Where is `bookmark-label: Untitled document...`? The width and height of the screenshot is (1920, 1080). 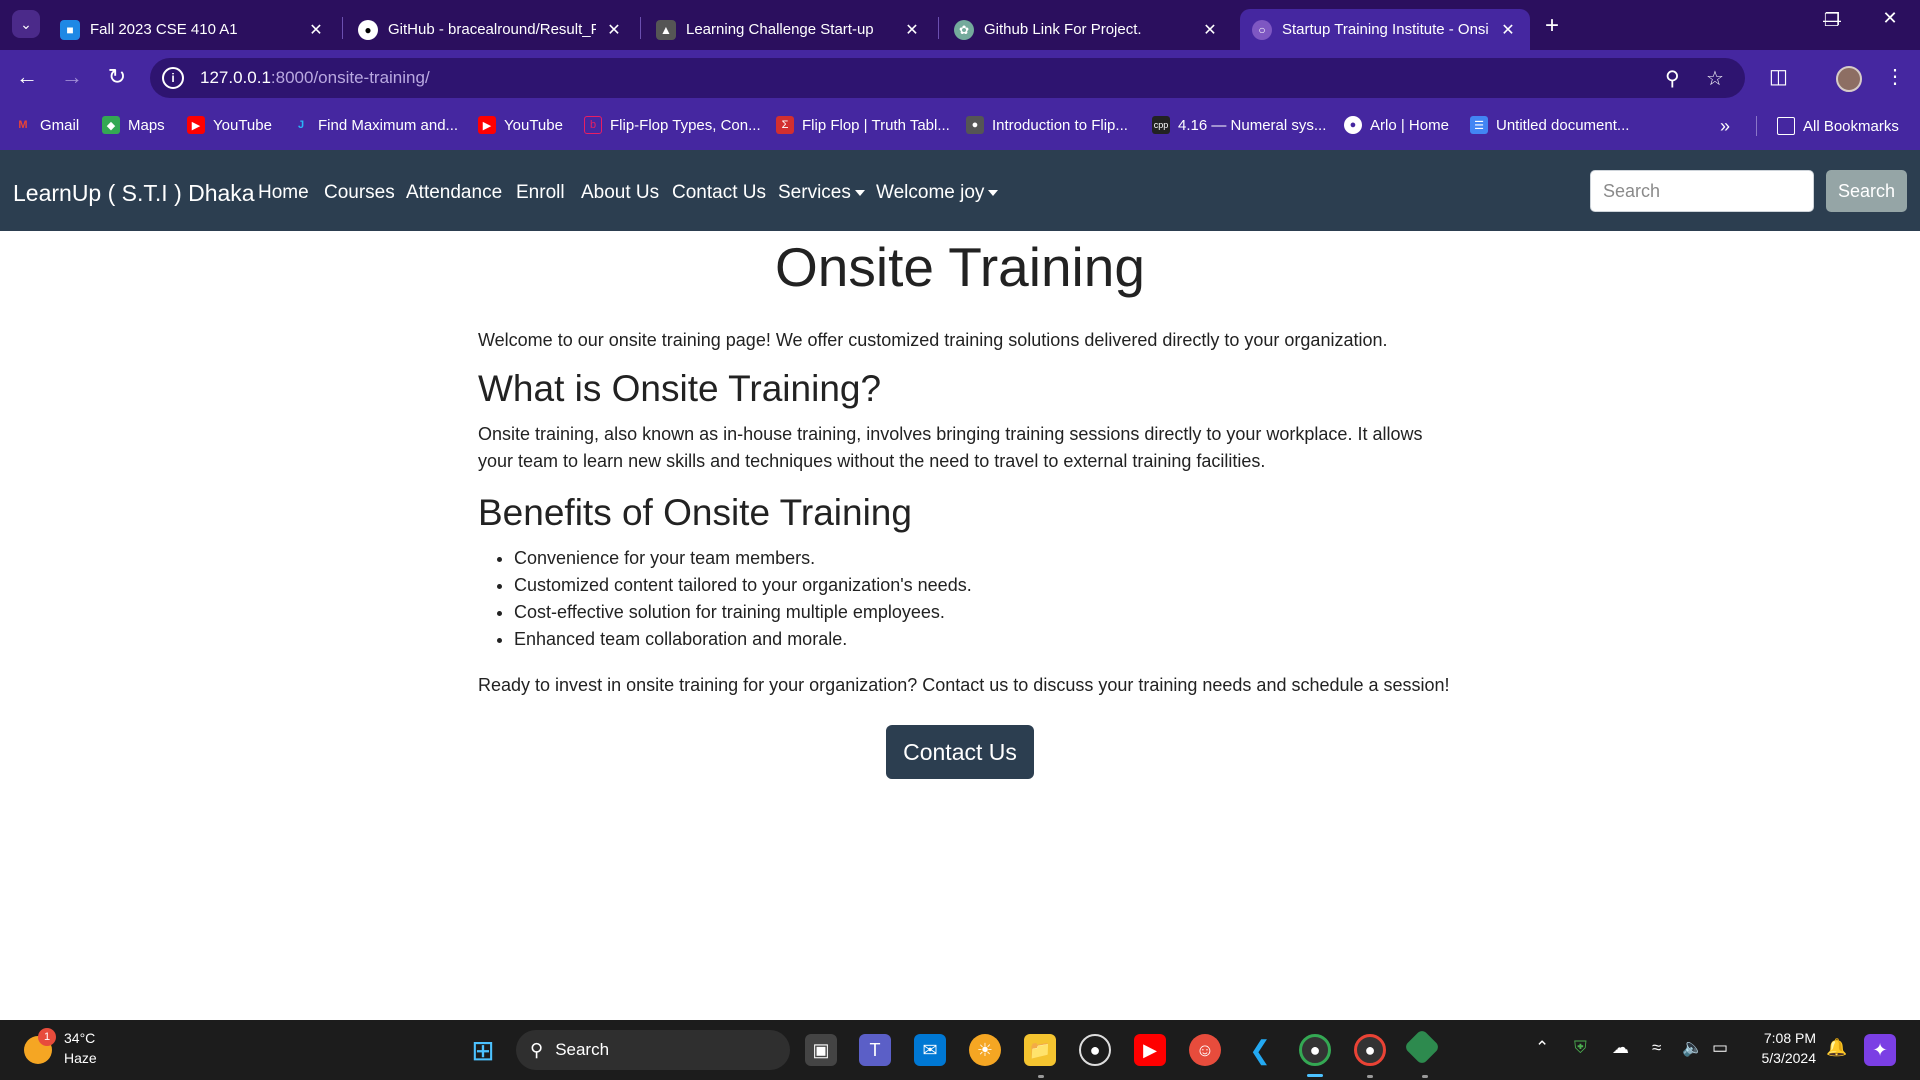 bookmark-label: Untitled document... is located at coordinates (1563, 125).